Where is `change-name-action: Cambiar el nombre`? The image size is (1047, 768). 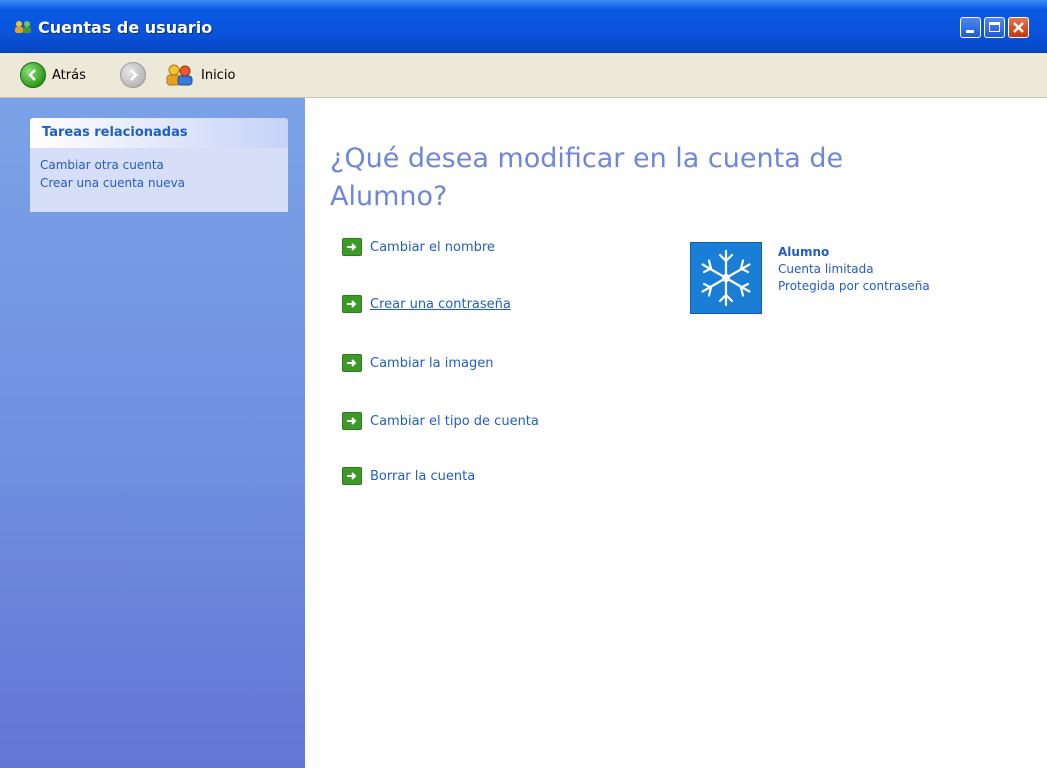
change-name-action: Cambiar el nombre is located at coordinates (418, 247).